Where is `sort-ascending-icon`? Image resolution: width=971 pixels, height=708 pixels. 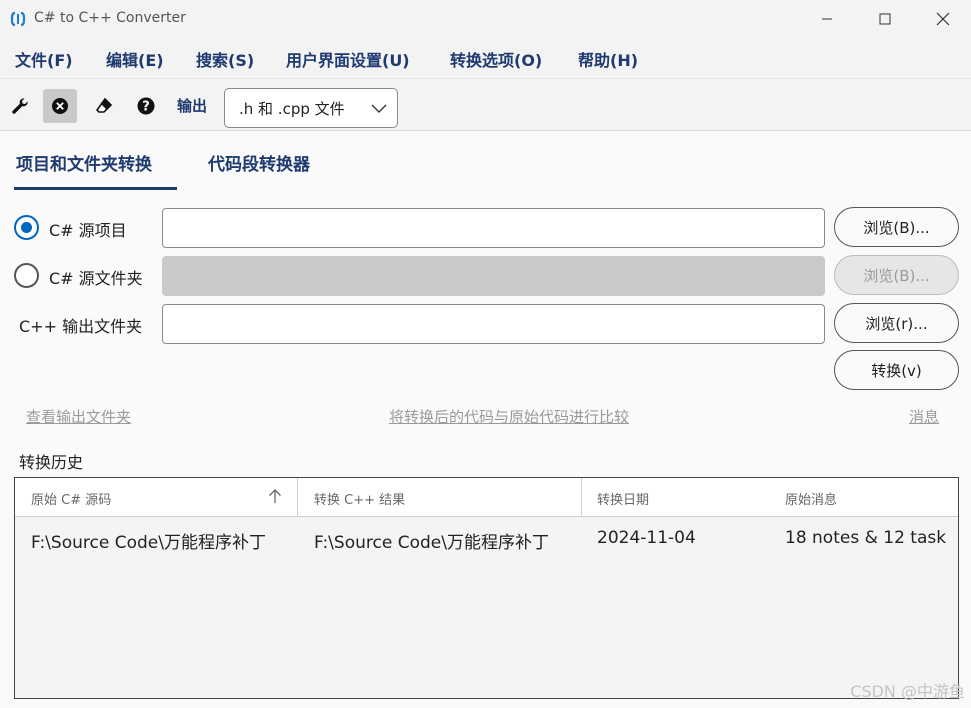
sort-ascending-icon is located at coordinates (275, 496).